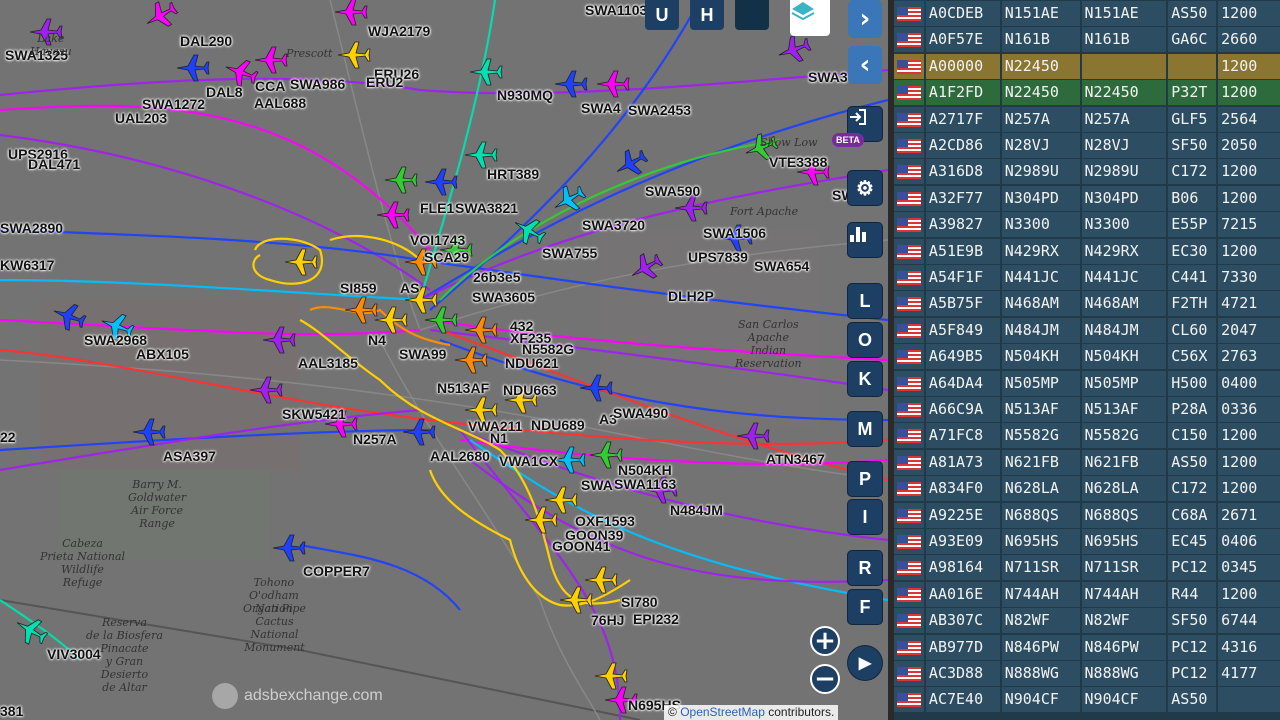  Describe the element at coordinates (1087, 515) in the screenshot. I see `table-row: A9225E N688QS N688QS C68A 2671` at that location.